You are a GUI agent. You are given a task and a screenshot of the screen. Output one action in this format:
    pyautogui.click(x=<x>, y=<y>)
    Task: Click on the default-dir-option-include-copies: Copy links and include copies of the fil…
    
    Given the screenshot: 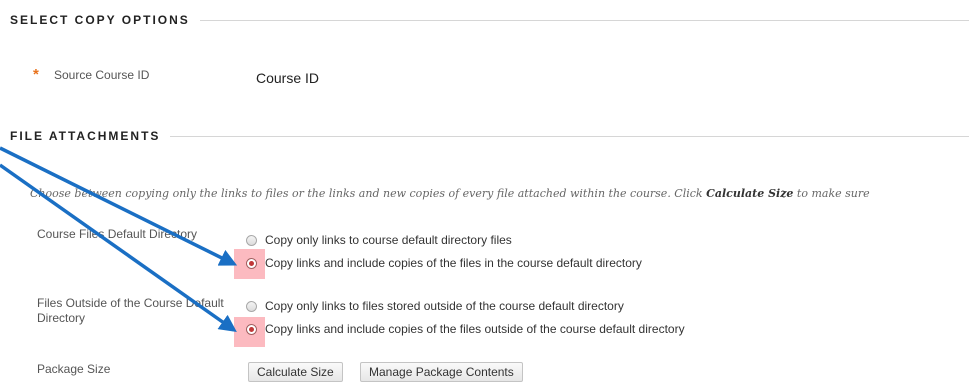 What is the action you would take?
    pyautogui.click(x=444, y=263)
    